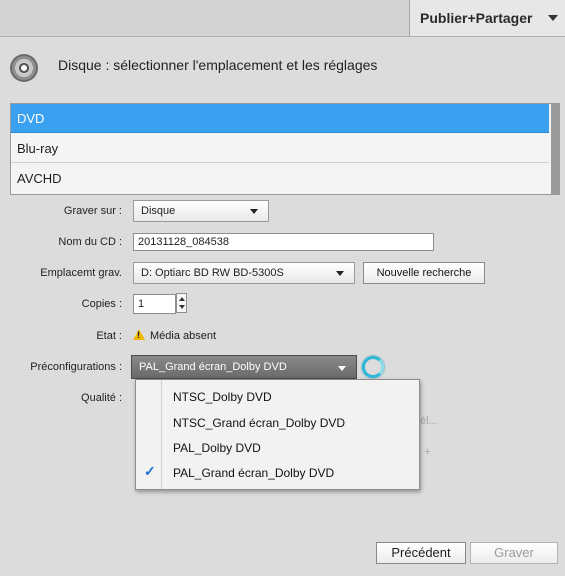 Image resolution: width=565 pixels, height=576 pixels. What do you see at coordinates (280, 118) in the screenshot?
I see `list-item-dvd: DVD` at bounding box center [280, 118].